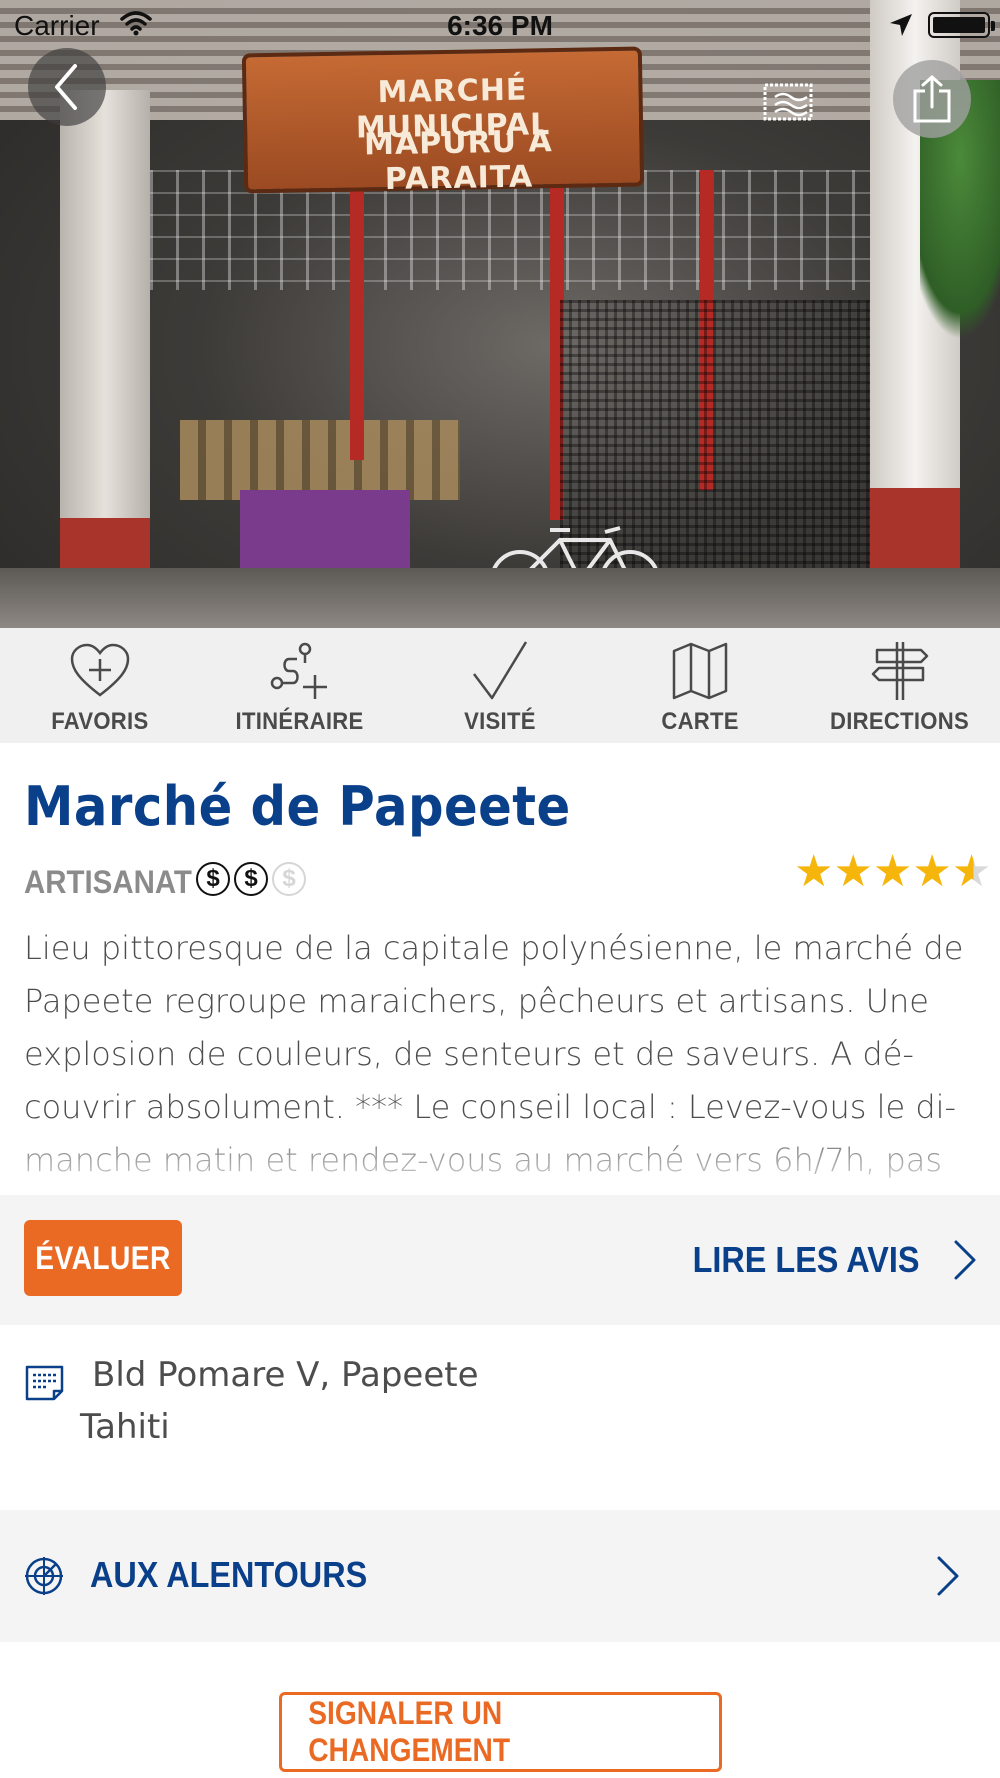  I want to click on report-change-button: SIGNALER UN CHANGEMENT, so click(500, 1732).